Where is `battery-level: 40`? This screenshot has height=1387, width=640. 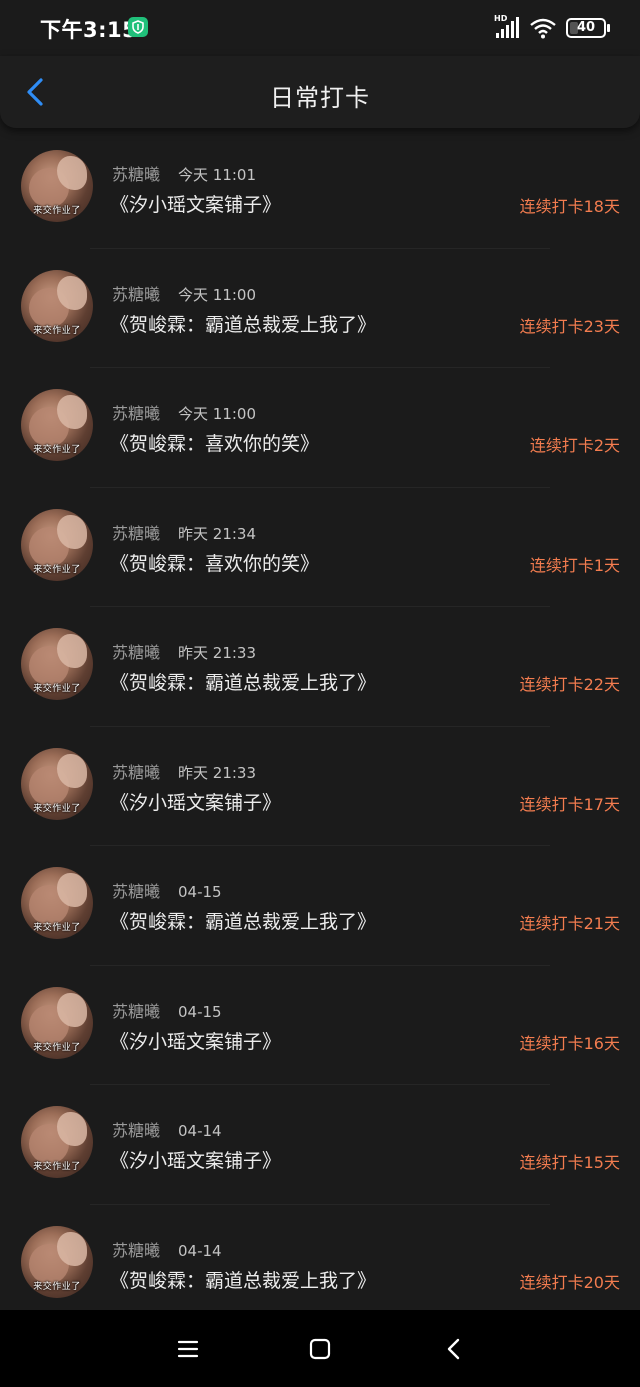
battery-level: 40 is located at coordinates (586, 27).